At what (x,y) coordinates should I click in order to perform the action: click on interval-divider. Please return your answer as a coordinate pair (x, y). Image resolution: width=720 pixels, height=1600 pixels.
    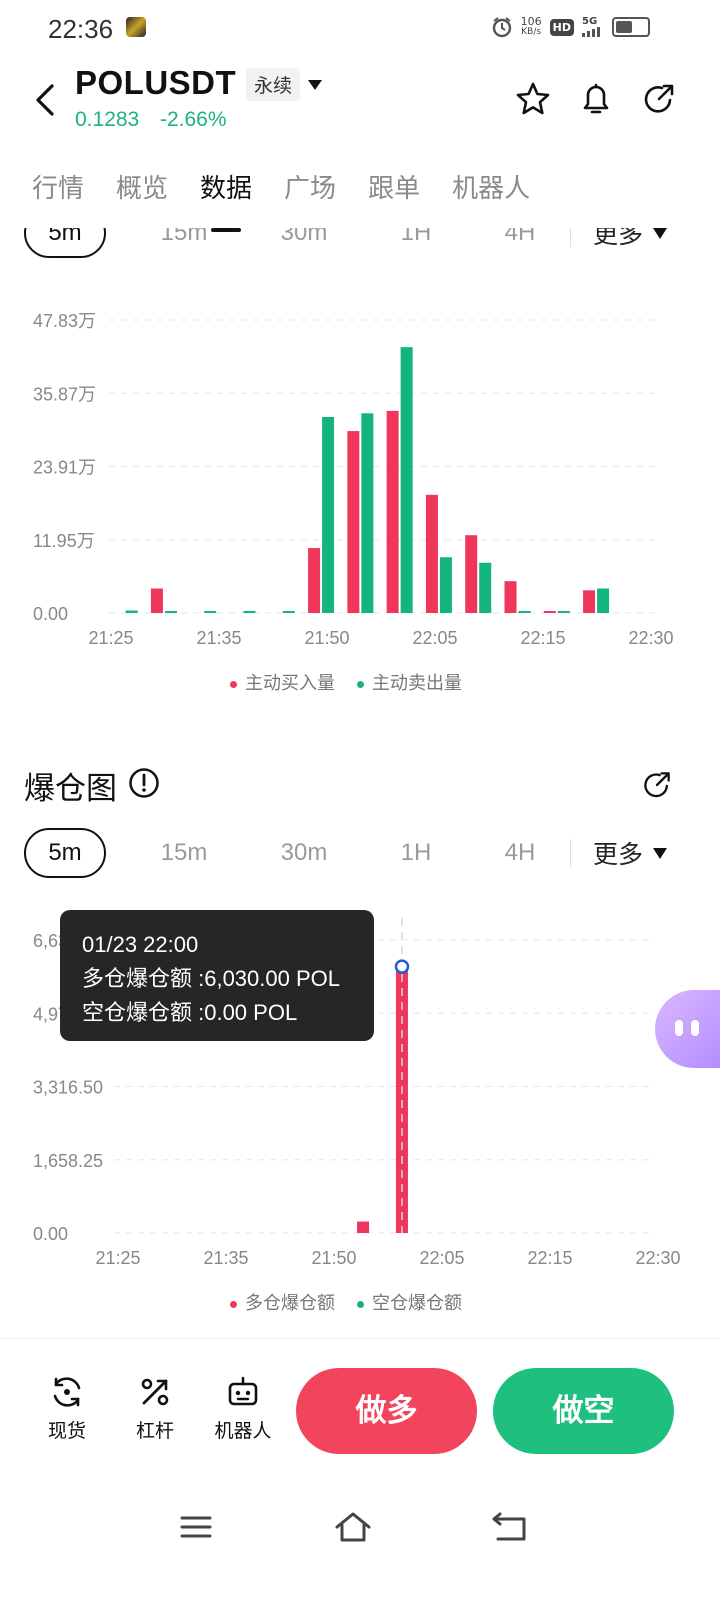
    Looking at the image, I should click on (570, 853).